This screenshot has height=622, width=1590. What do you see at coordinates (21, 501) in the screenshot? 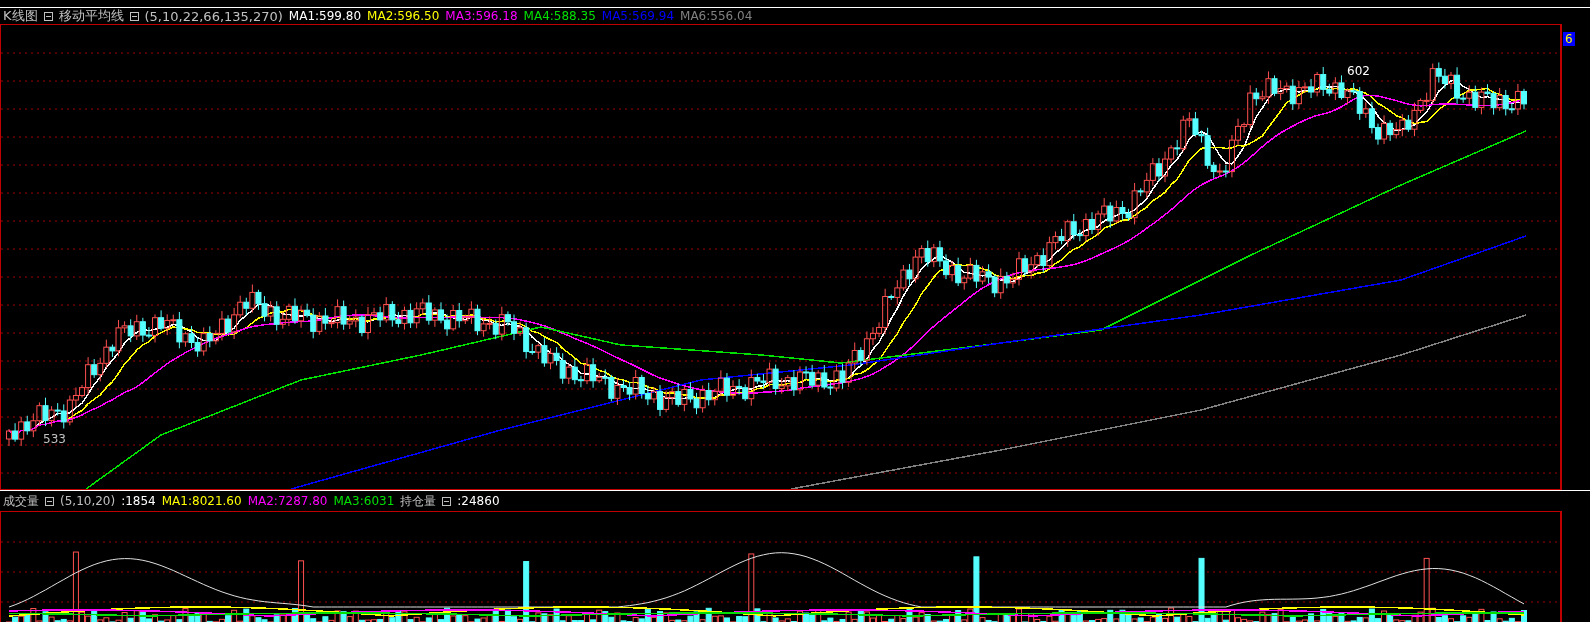
I see `volume-title: 成交量` at bounding box center [21, 501].